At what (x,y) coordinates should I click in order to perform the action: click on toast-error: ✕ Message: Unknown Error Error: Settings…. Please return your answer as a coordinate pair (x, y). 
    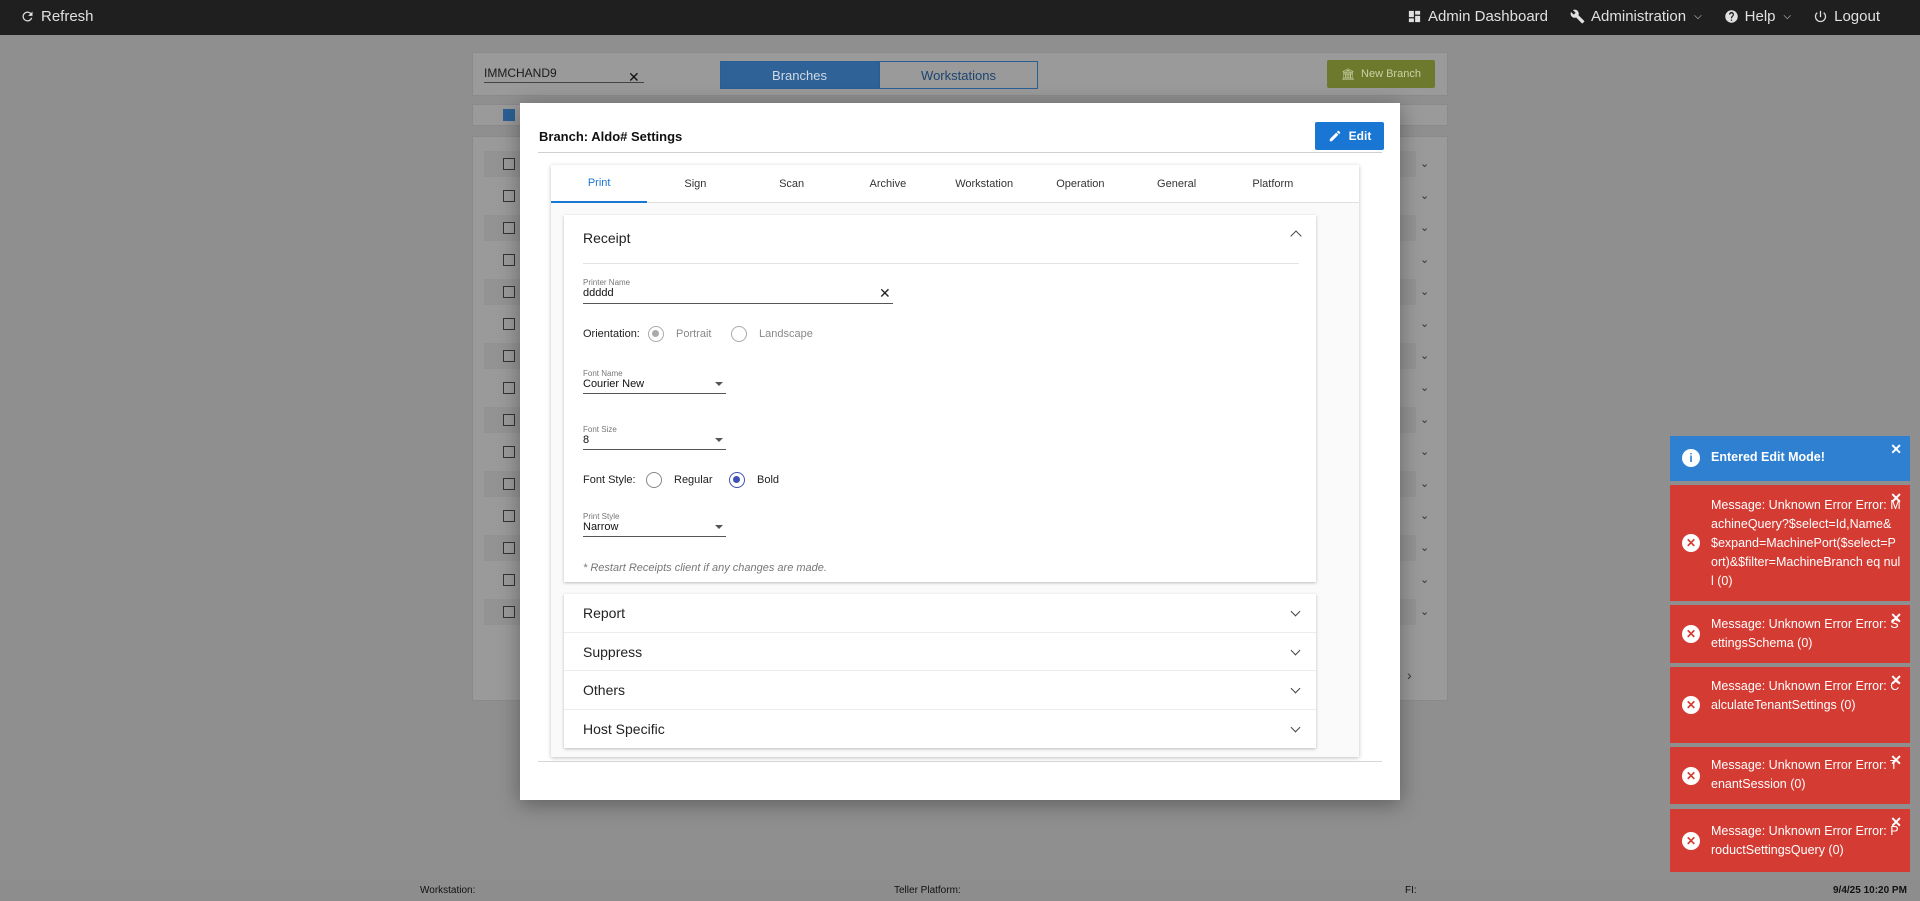
    Looking at the image, I should click on (1790, 634).